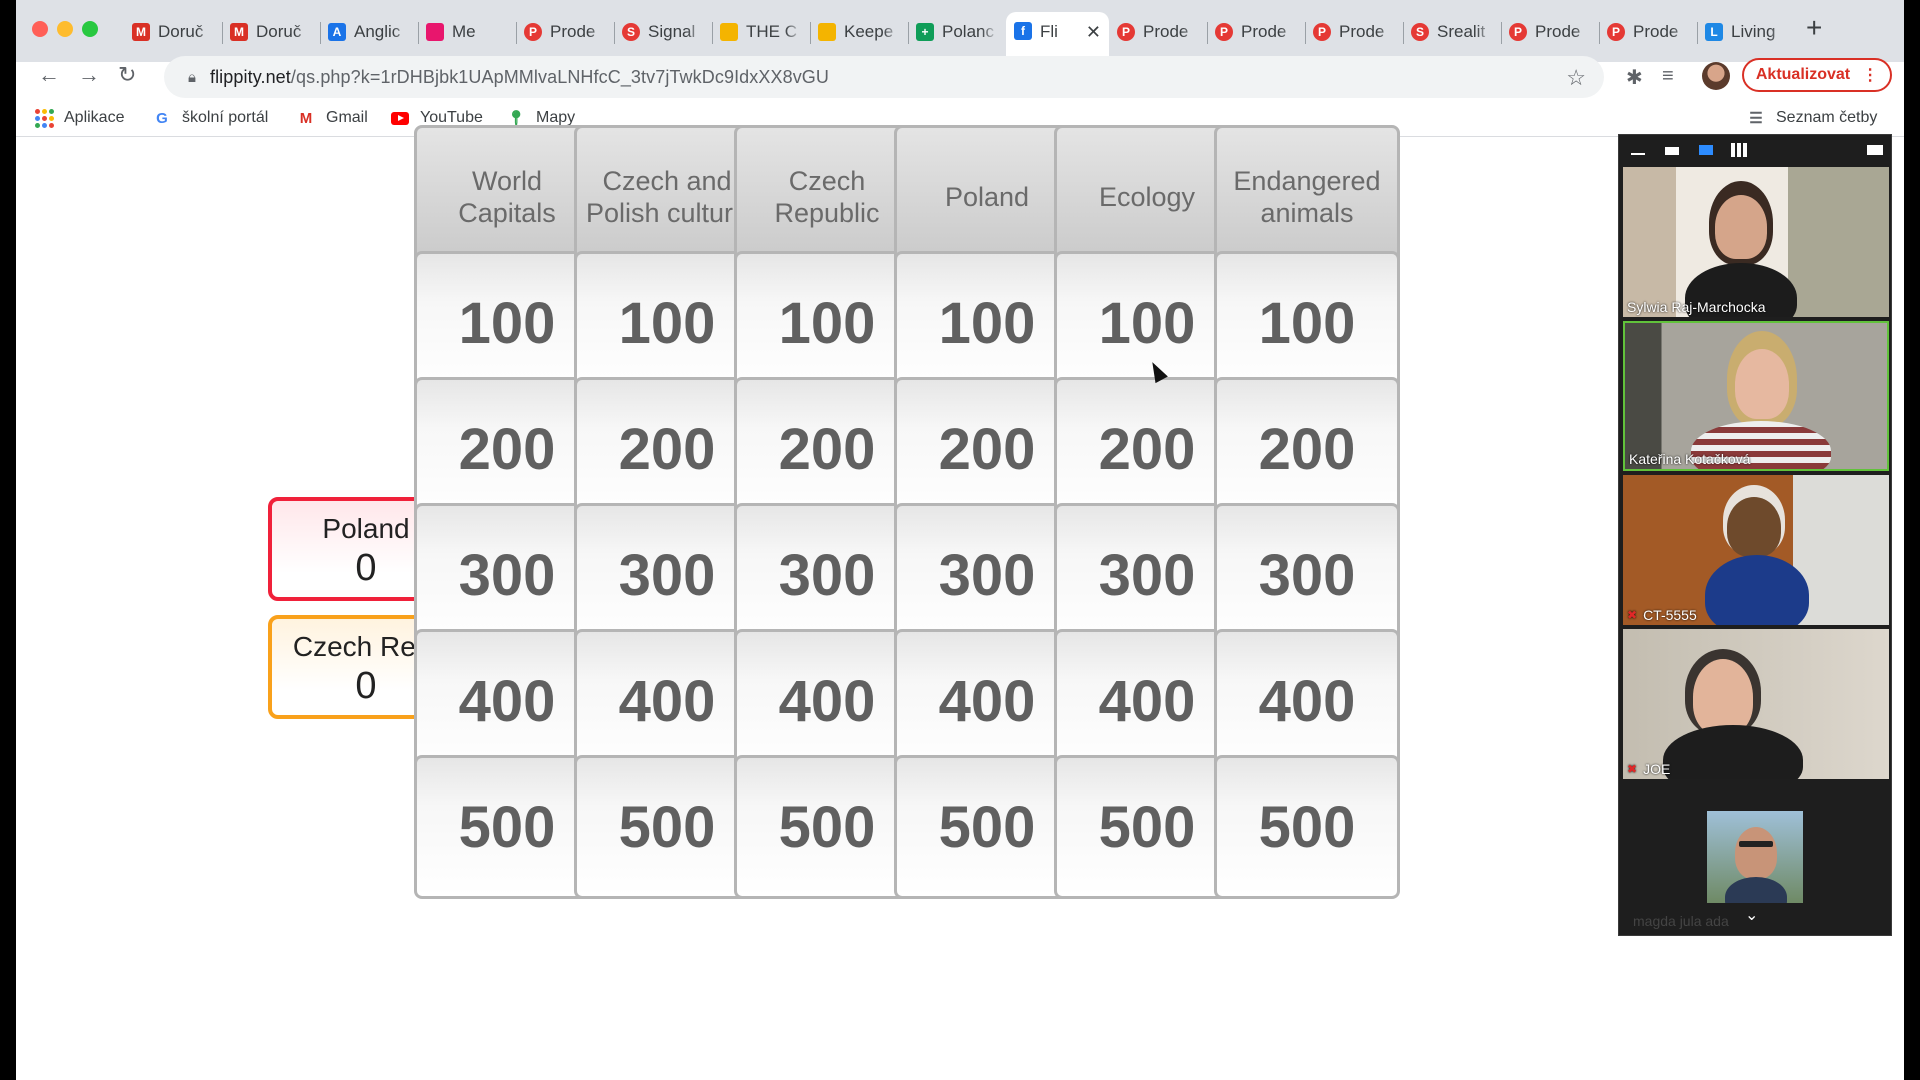 This screenshot has width=1920, height=1080. Describe the element at coordinates (1751, 915) in the screenshot. I see `chevron-down-icon: ⌄` at that location.